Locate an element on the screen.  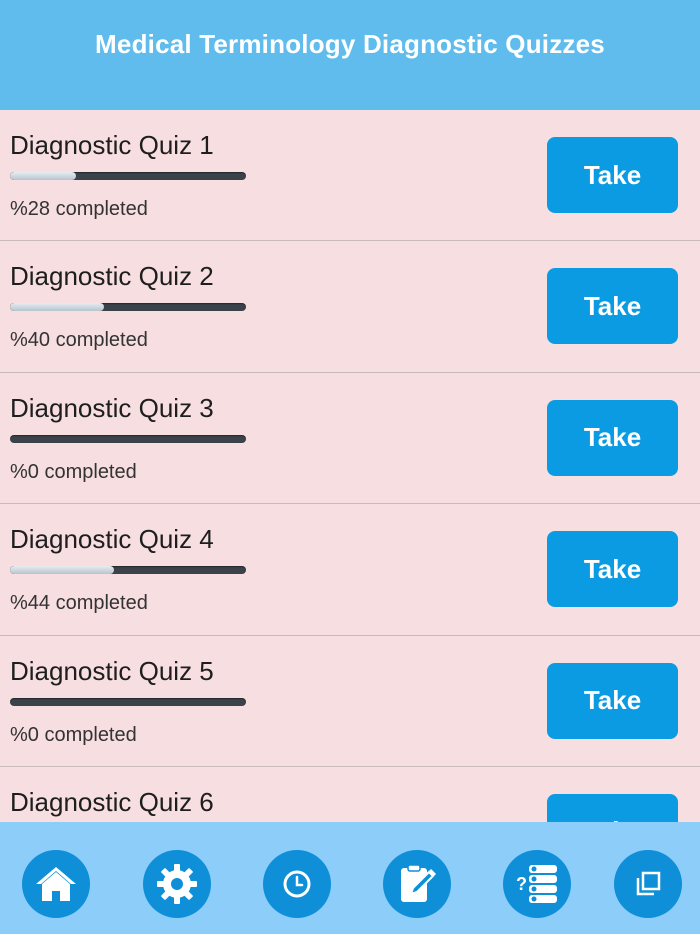
quiz-title: Diagnostic Quiz 3 is located at coordinates (112, 407).